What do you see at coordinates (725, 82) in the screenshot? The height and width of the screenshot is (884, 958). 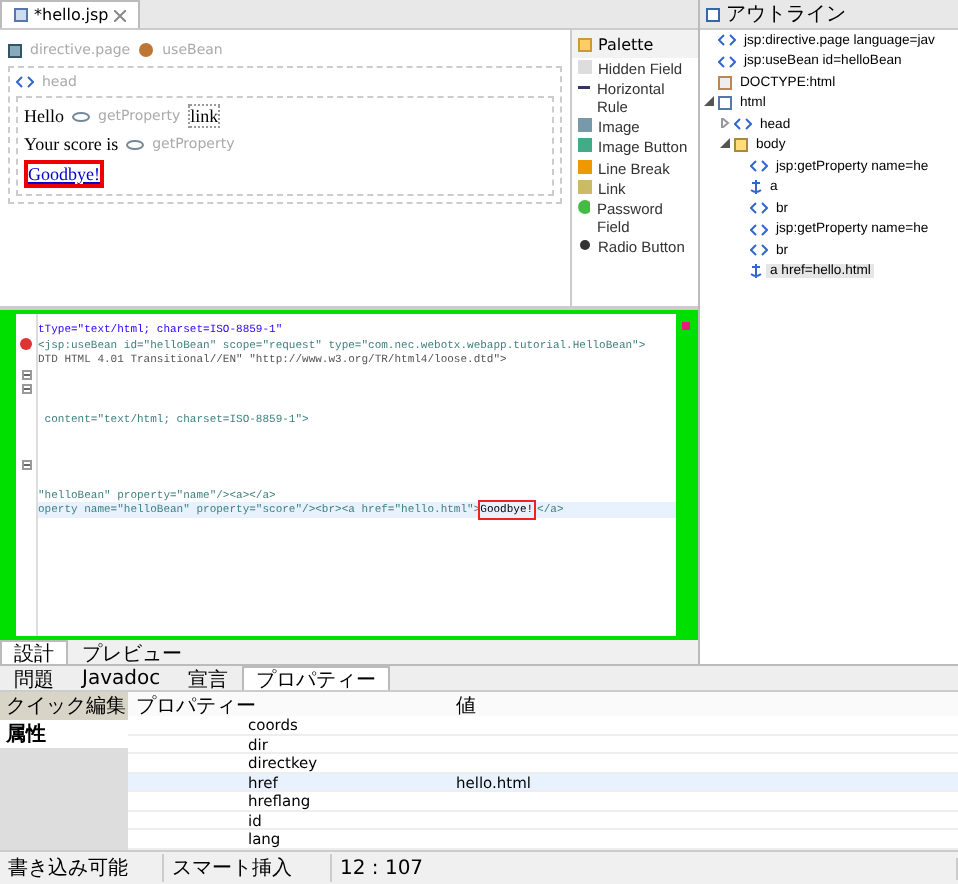 I see `document-icon` at bounding box center [725, 82].